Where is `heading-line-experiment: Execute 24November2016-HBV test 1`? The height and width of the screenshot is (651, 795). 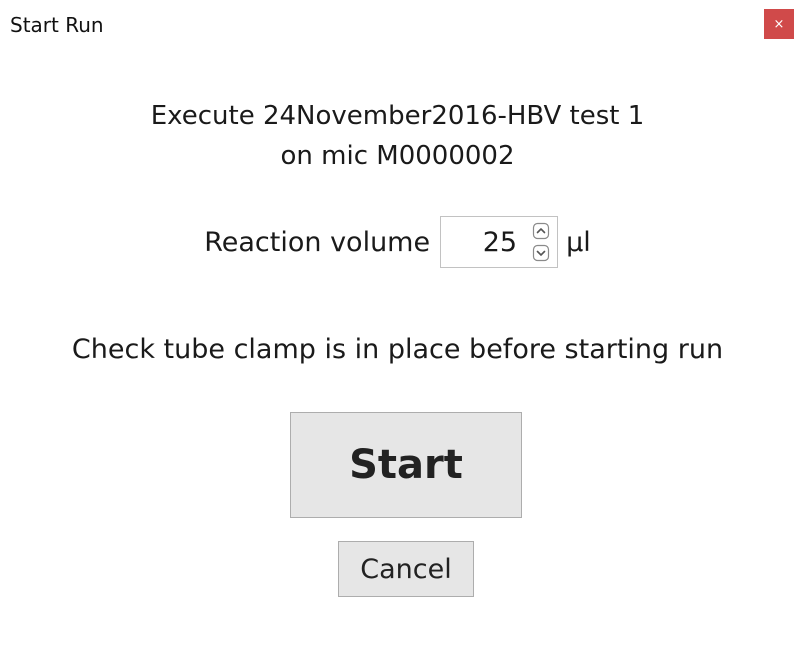 heading-line-experiment: Execute 24November2016-HBV test 1 is located at coordinates (397, 116).